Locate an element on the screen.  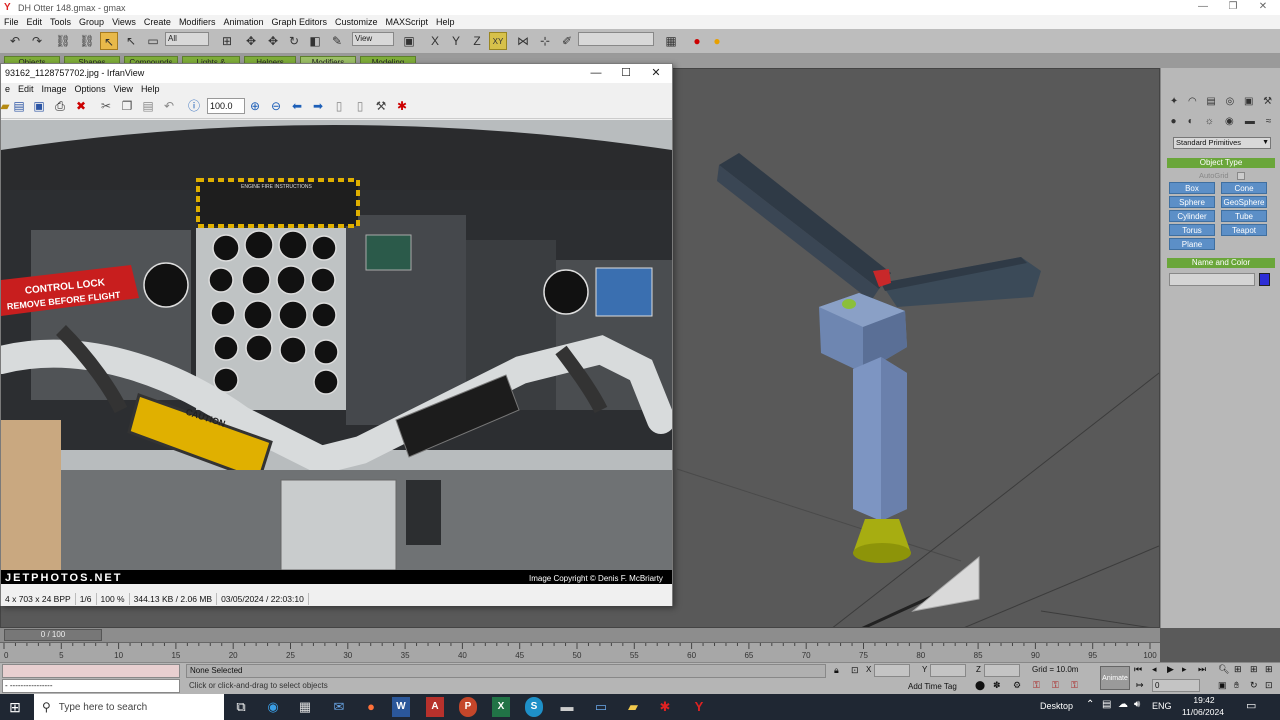
lever-arm-left is located at coordinates (805, 221).